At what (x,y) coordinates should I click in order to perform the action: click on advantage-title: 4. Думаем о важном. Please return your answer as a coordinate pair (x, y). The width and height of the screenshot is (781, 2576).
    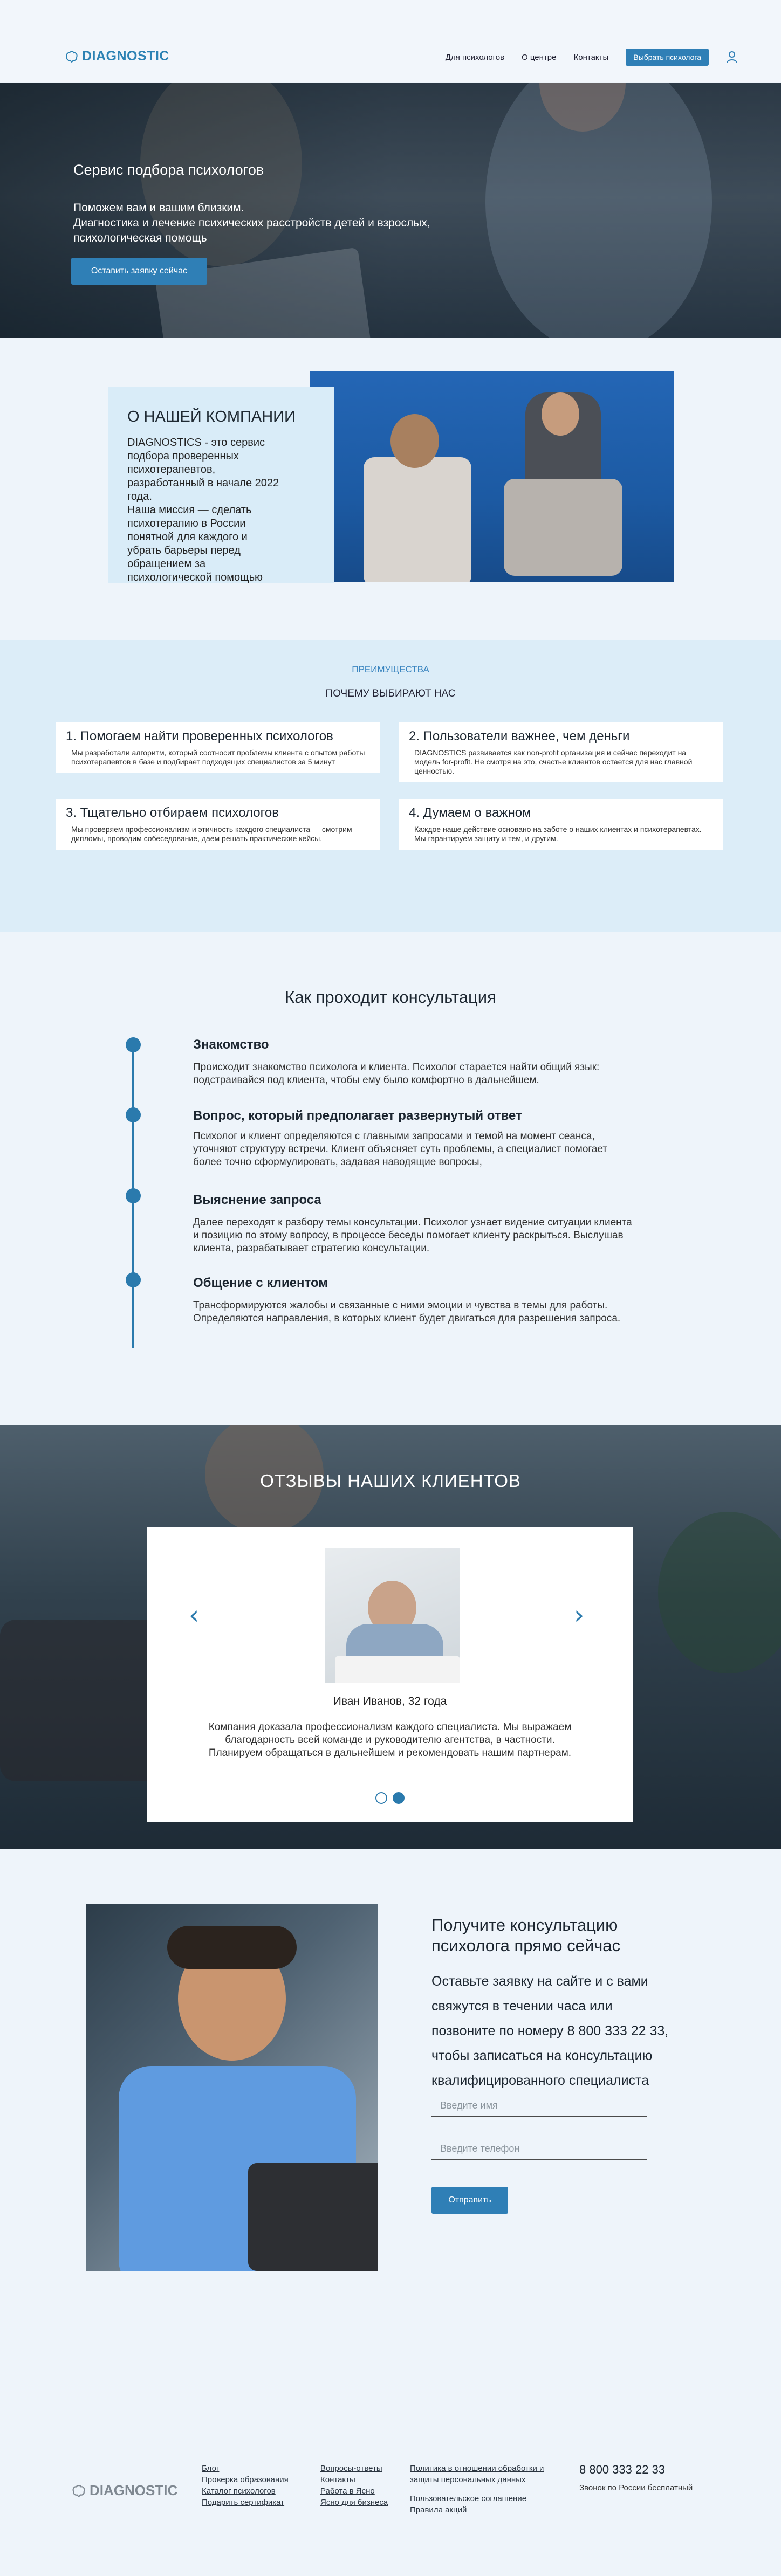
    Looking at the image, I should click on (470, 812).